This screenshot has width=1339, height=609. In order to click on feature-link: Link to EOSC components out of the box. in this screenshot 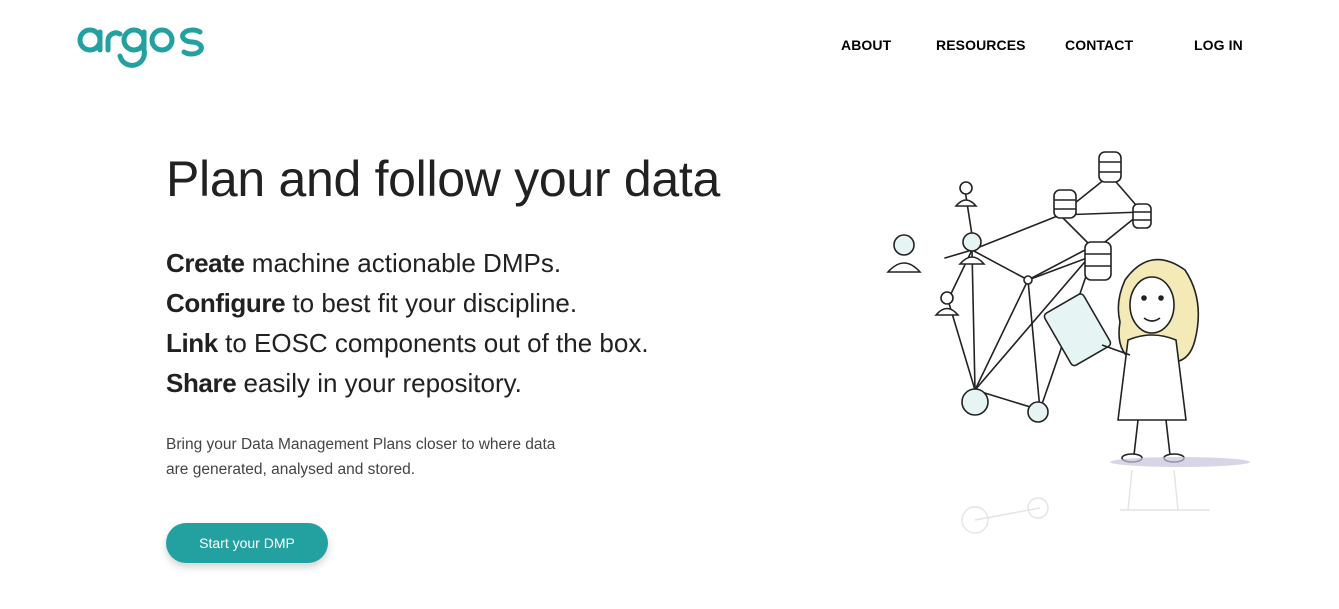, I will do `click(407, 343)`.